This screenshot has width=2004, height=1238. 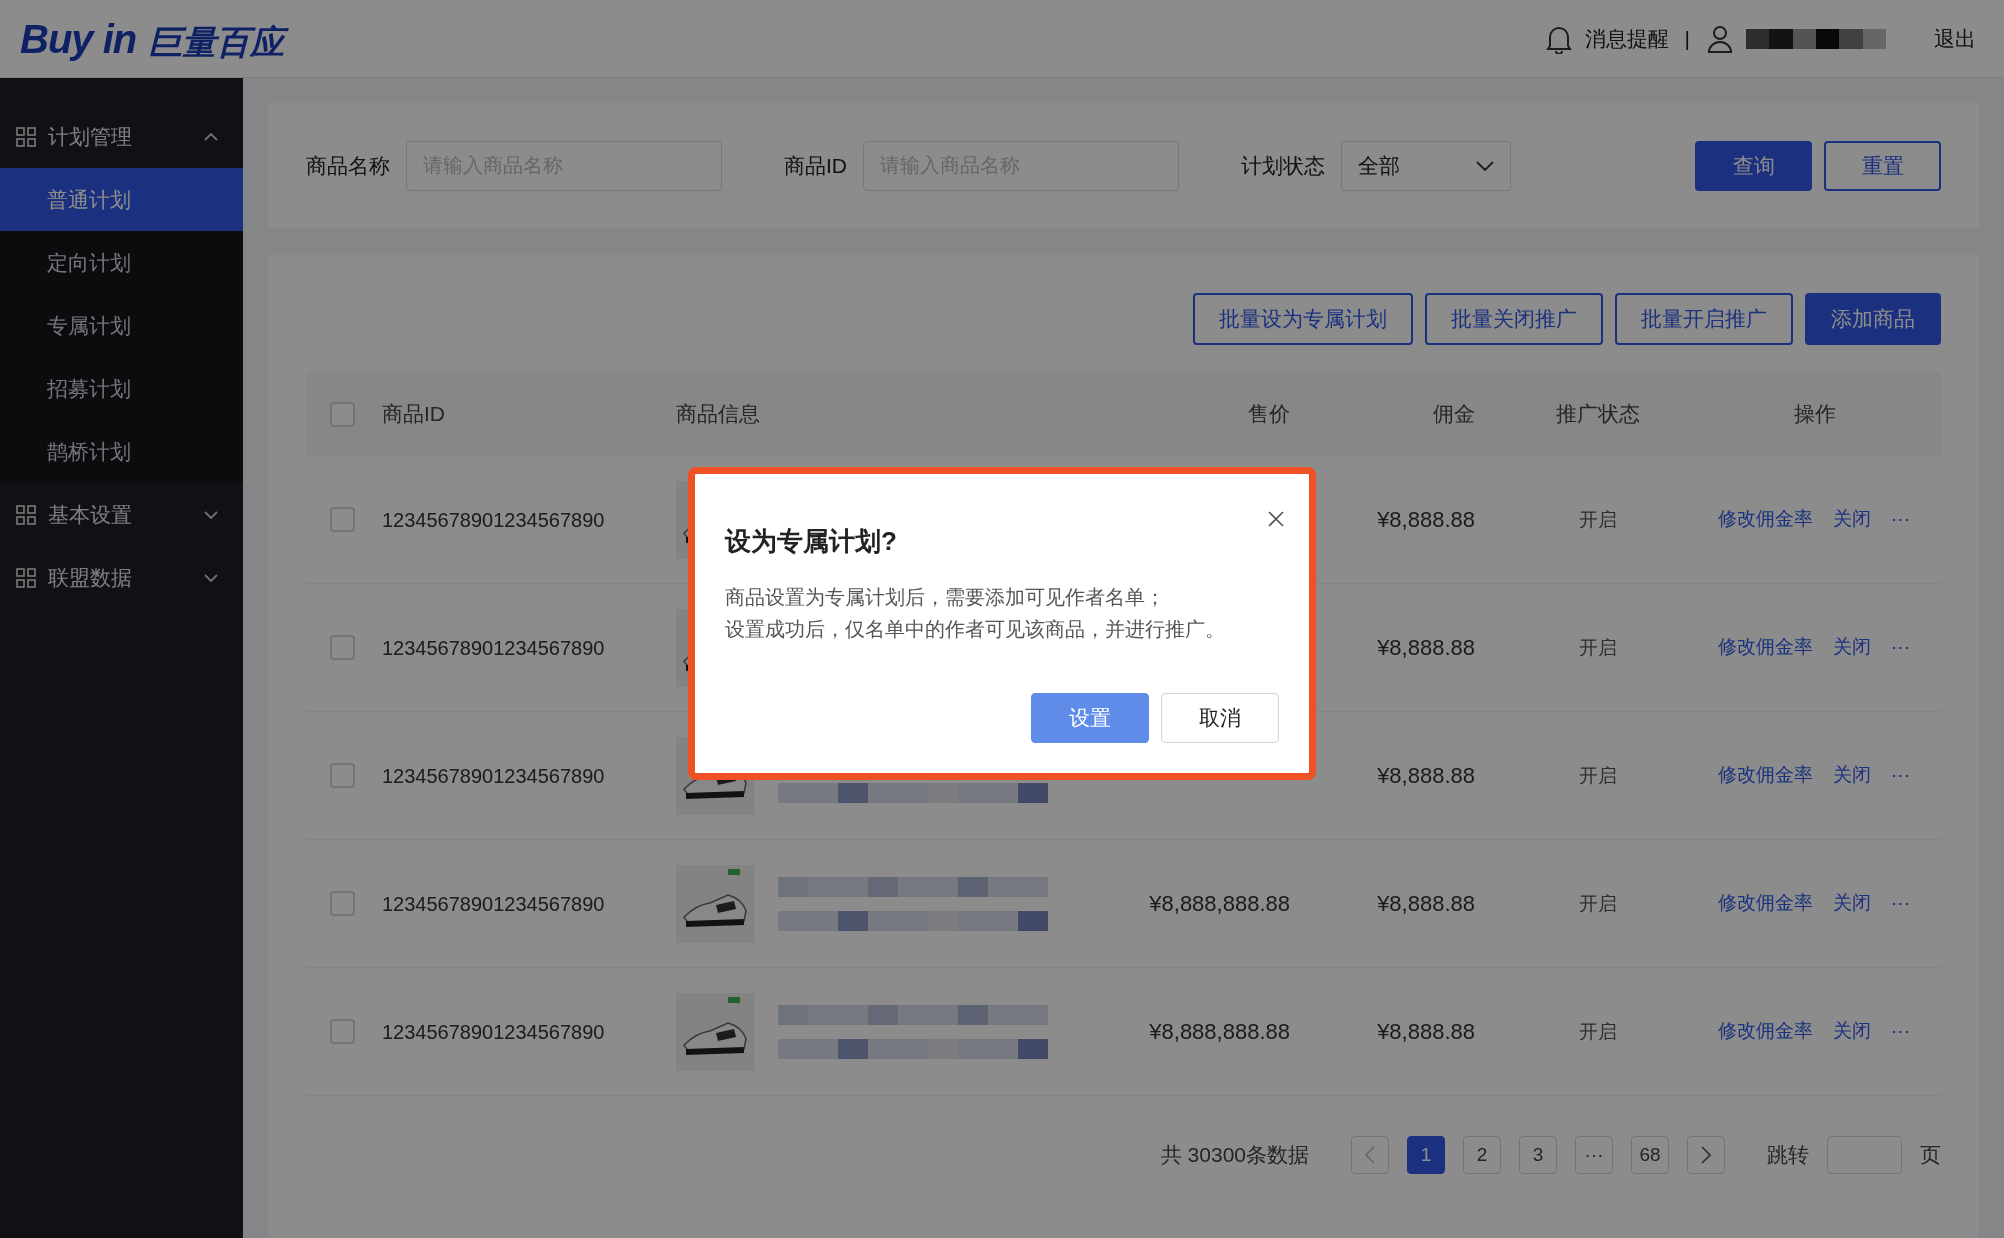 What do you see at coordinates (1815, 414) in the screenshot?
I see `column-header: 操作` at bounding box center [1815, 414].